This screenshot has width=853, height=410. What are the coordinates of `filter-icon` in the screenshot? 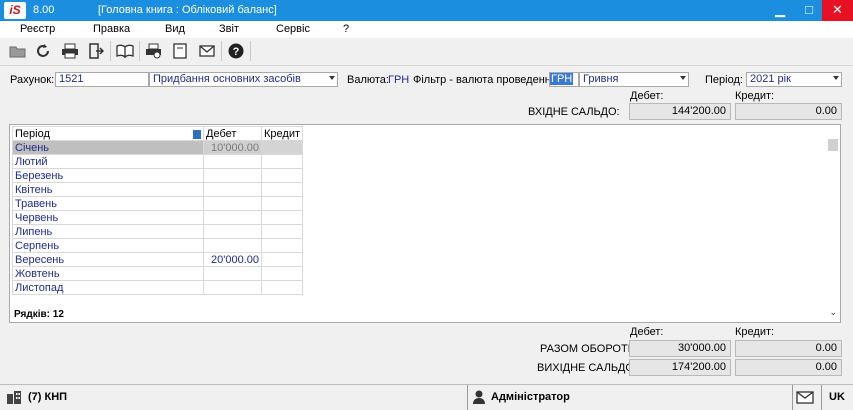 It's located at (197, 134).